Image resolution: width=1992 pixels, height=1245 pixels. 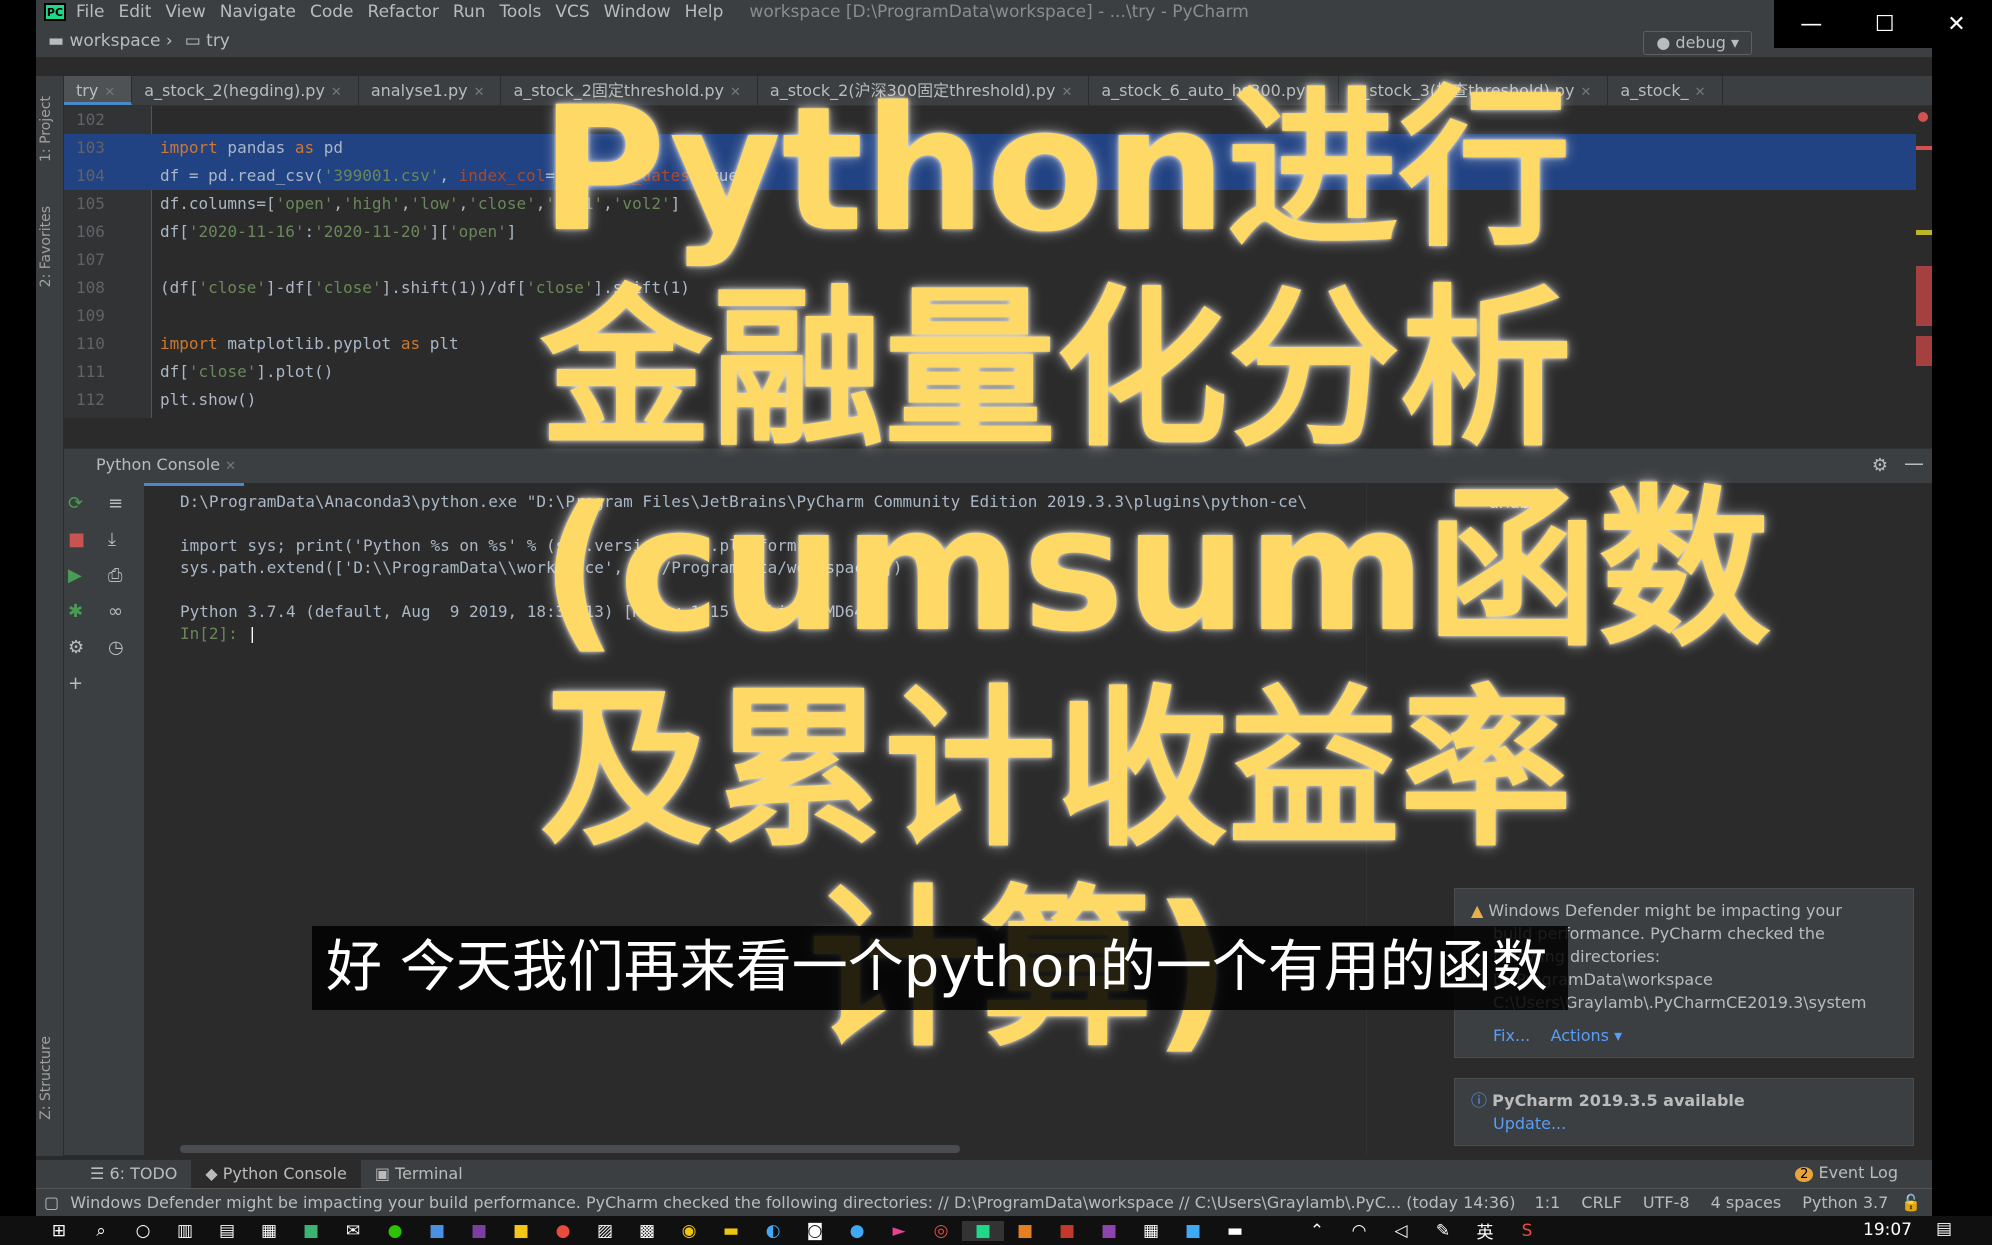 I want to click on mail-icon: ✉, so click(x=353, y=1231).